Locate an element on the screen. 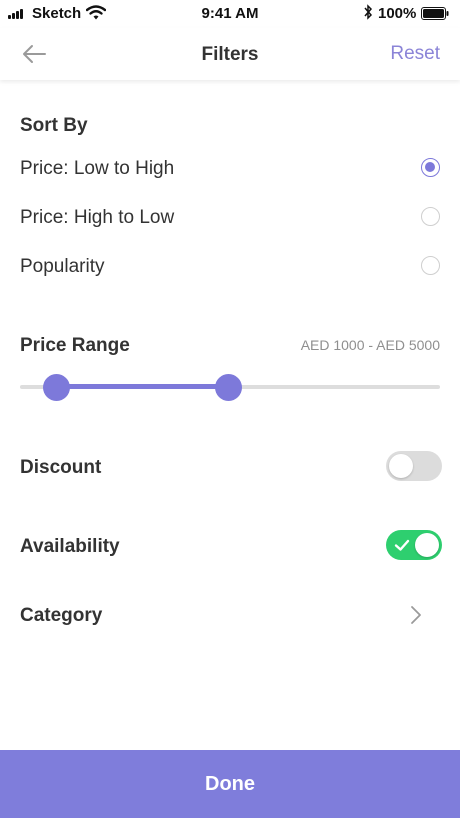  nav-bar: Filters Reset is located at coordinates (230, 54).